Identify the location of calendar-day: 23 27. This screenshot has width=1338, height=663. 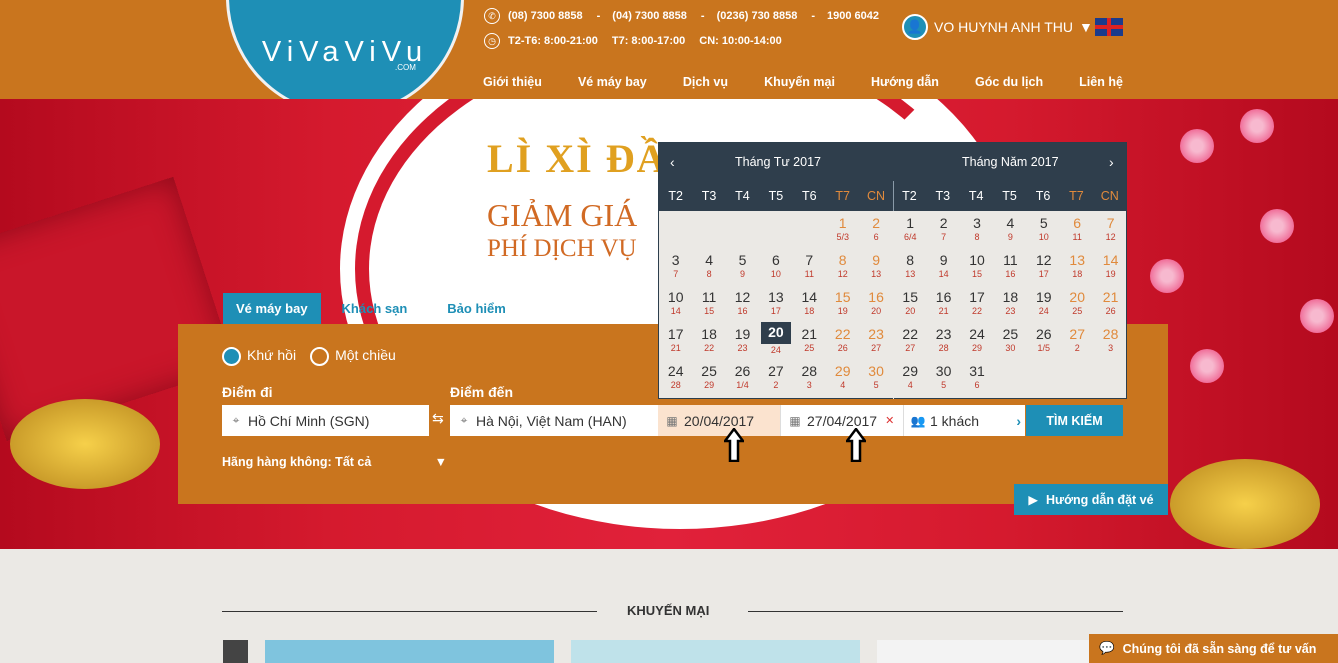
(875, 340).